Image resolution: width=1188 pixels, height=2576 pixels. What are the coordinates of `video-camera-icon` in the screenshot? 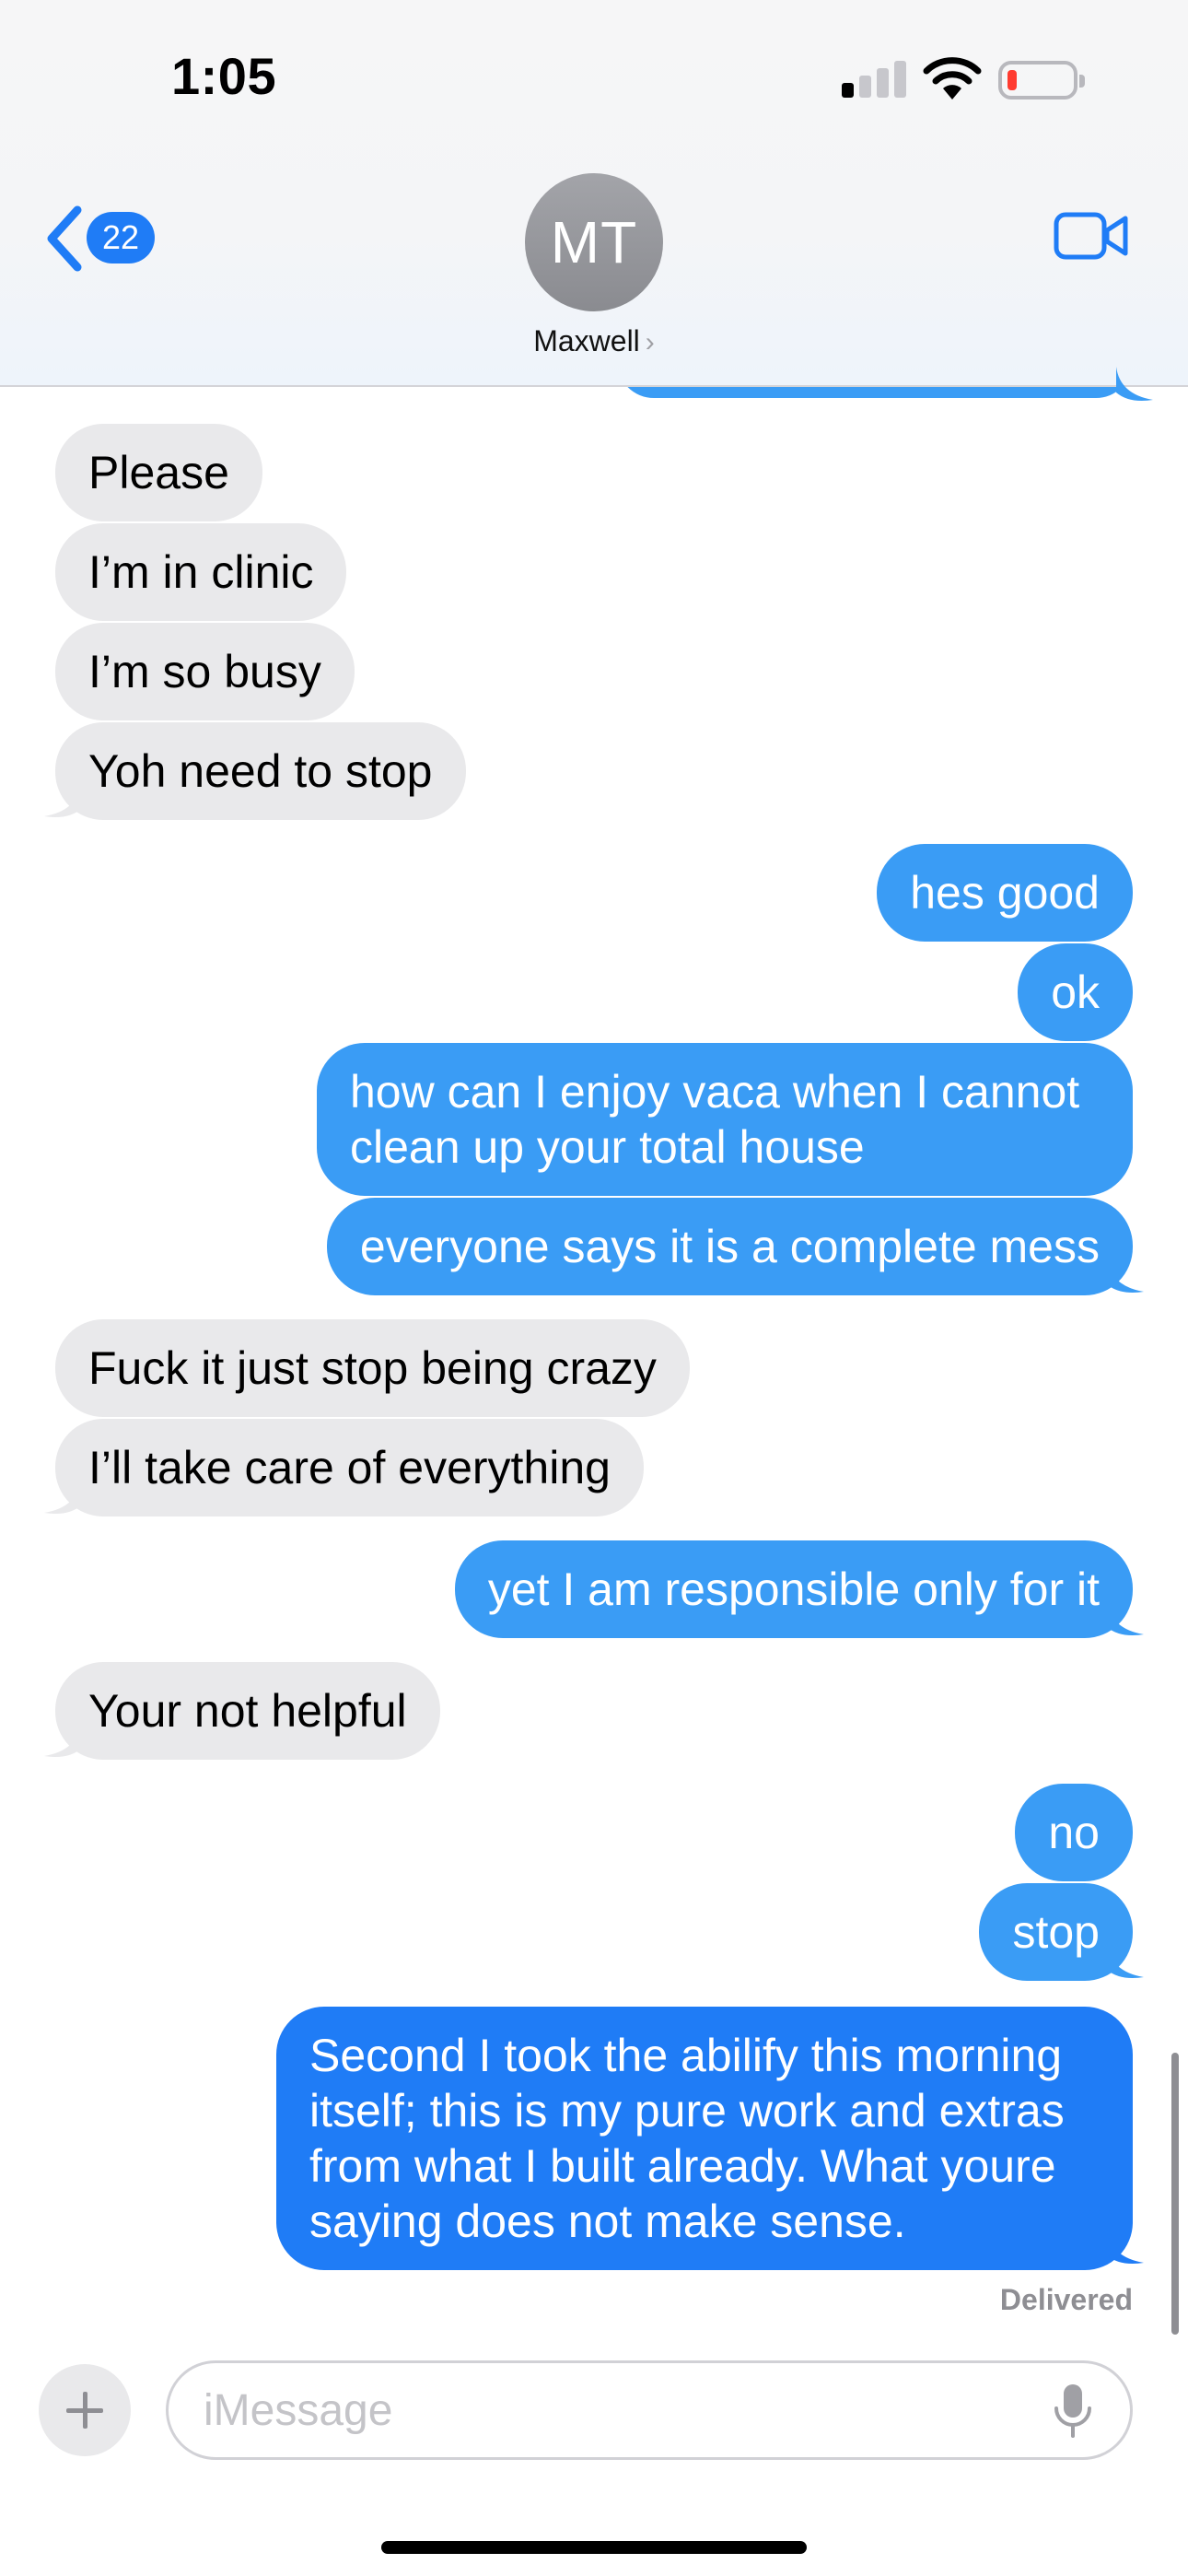 It's located at (1091, 236).